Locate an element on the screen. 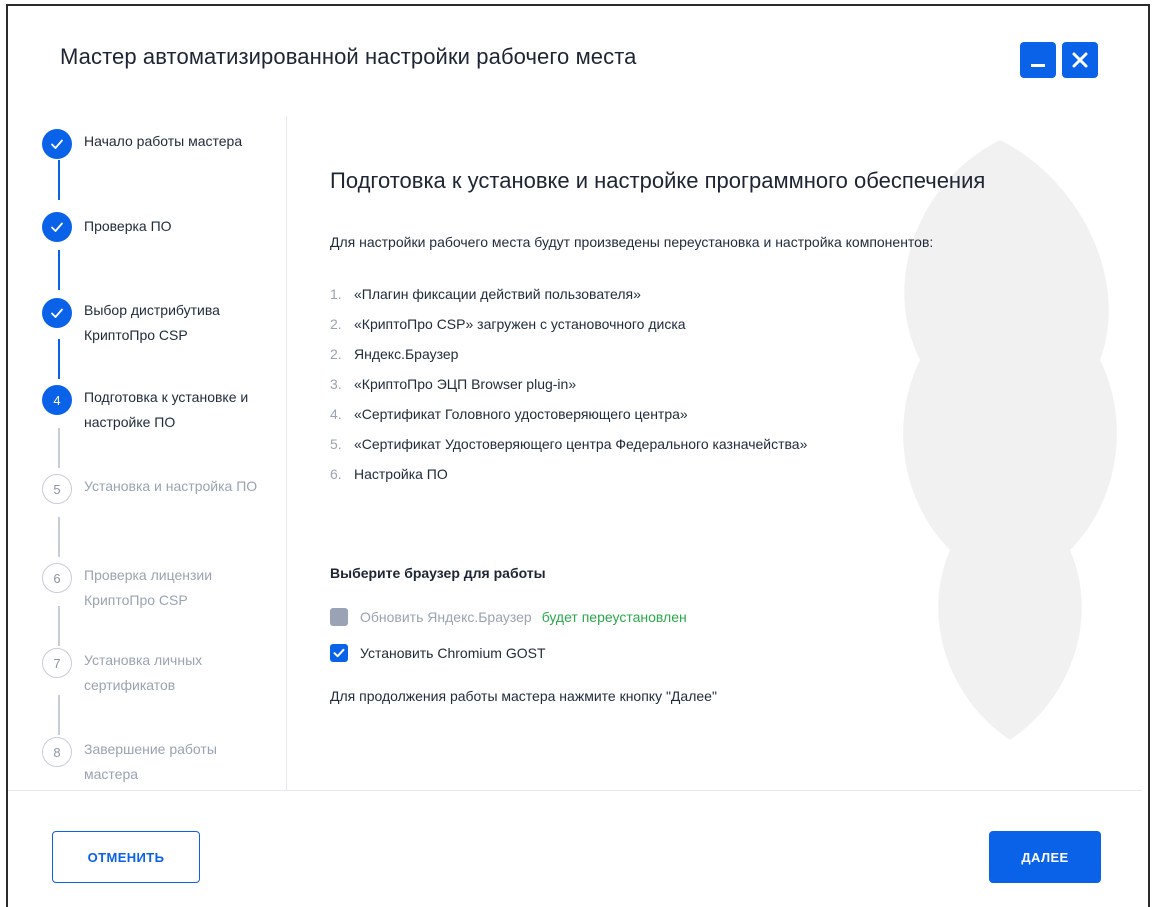 Image resolution: width=1156 pixels, height=907 pixels. close-icon is located at coordinates (1080, 60).